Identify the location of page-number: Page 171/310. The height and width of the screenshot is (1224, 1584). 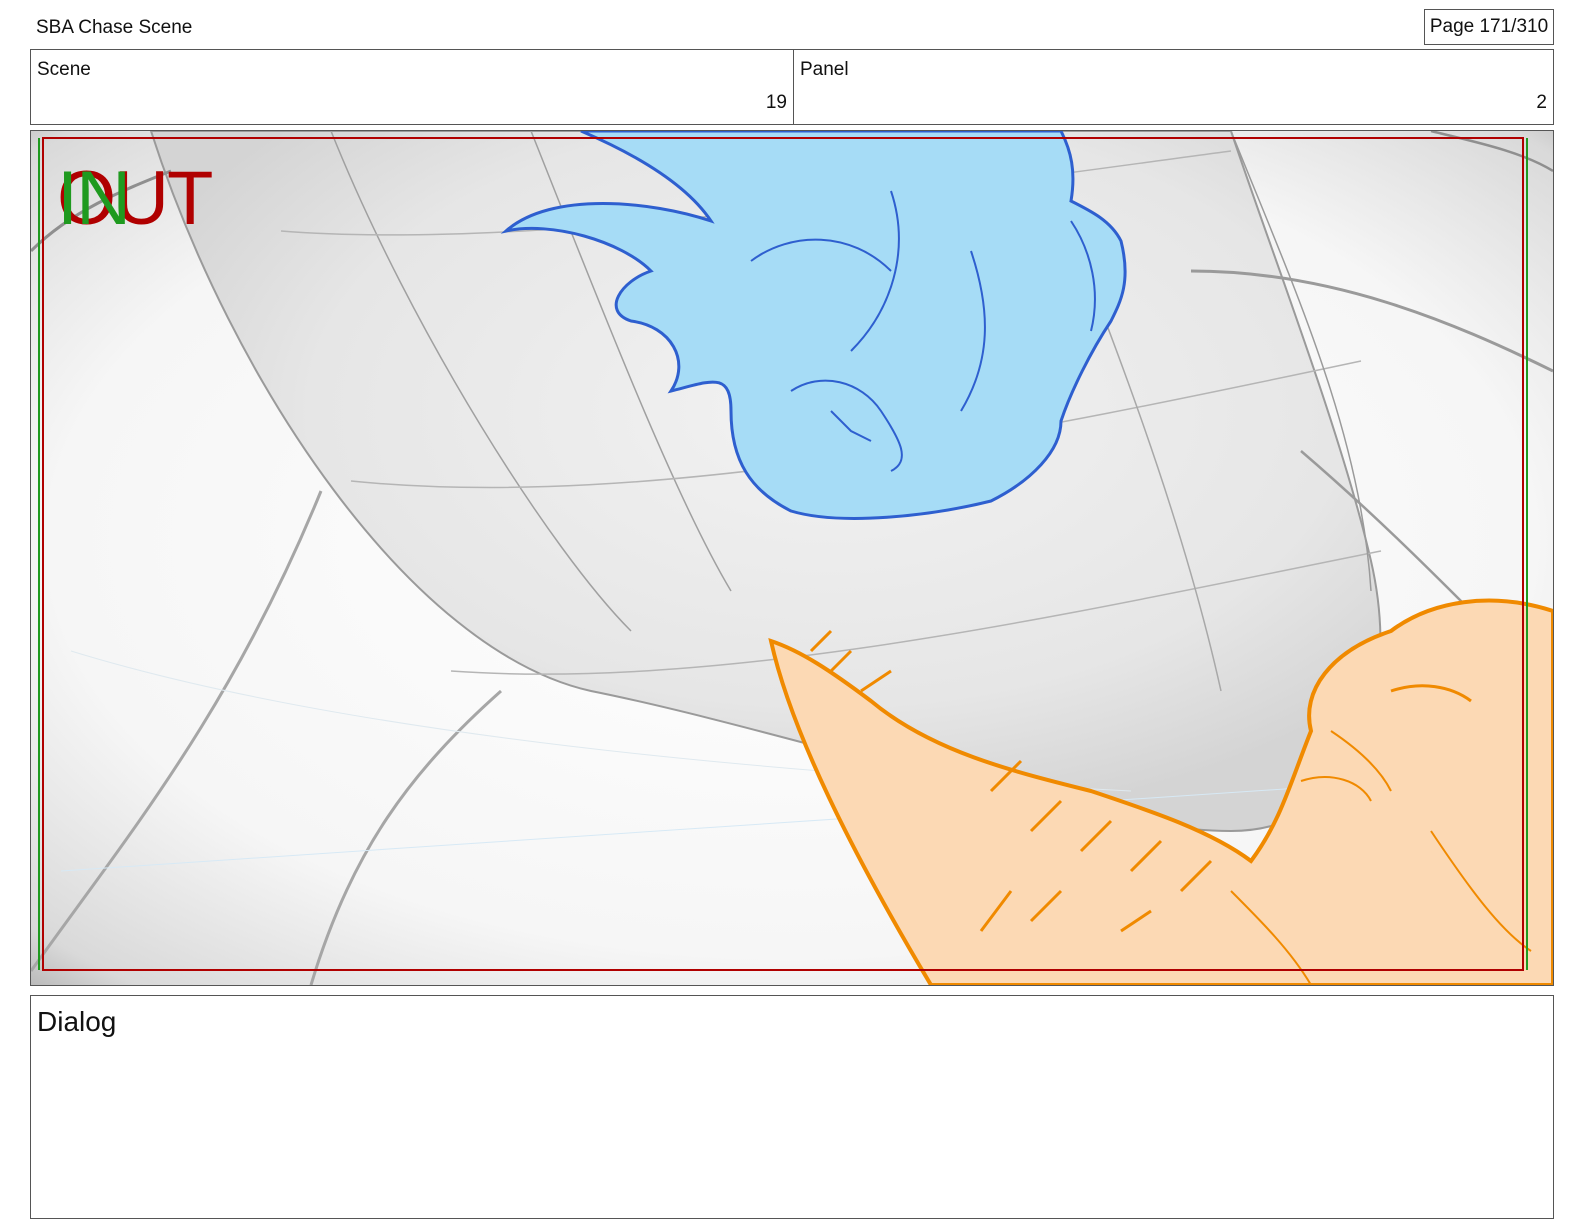
(1489, 27).